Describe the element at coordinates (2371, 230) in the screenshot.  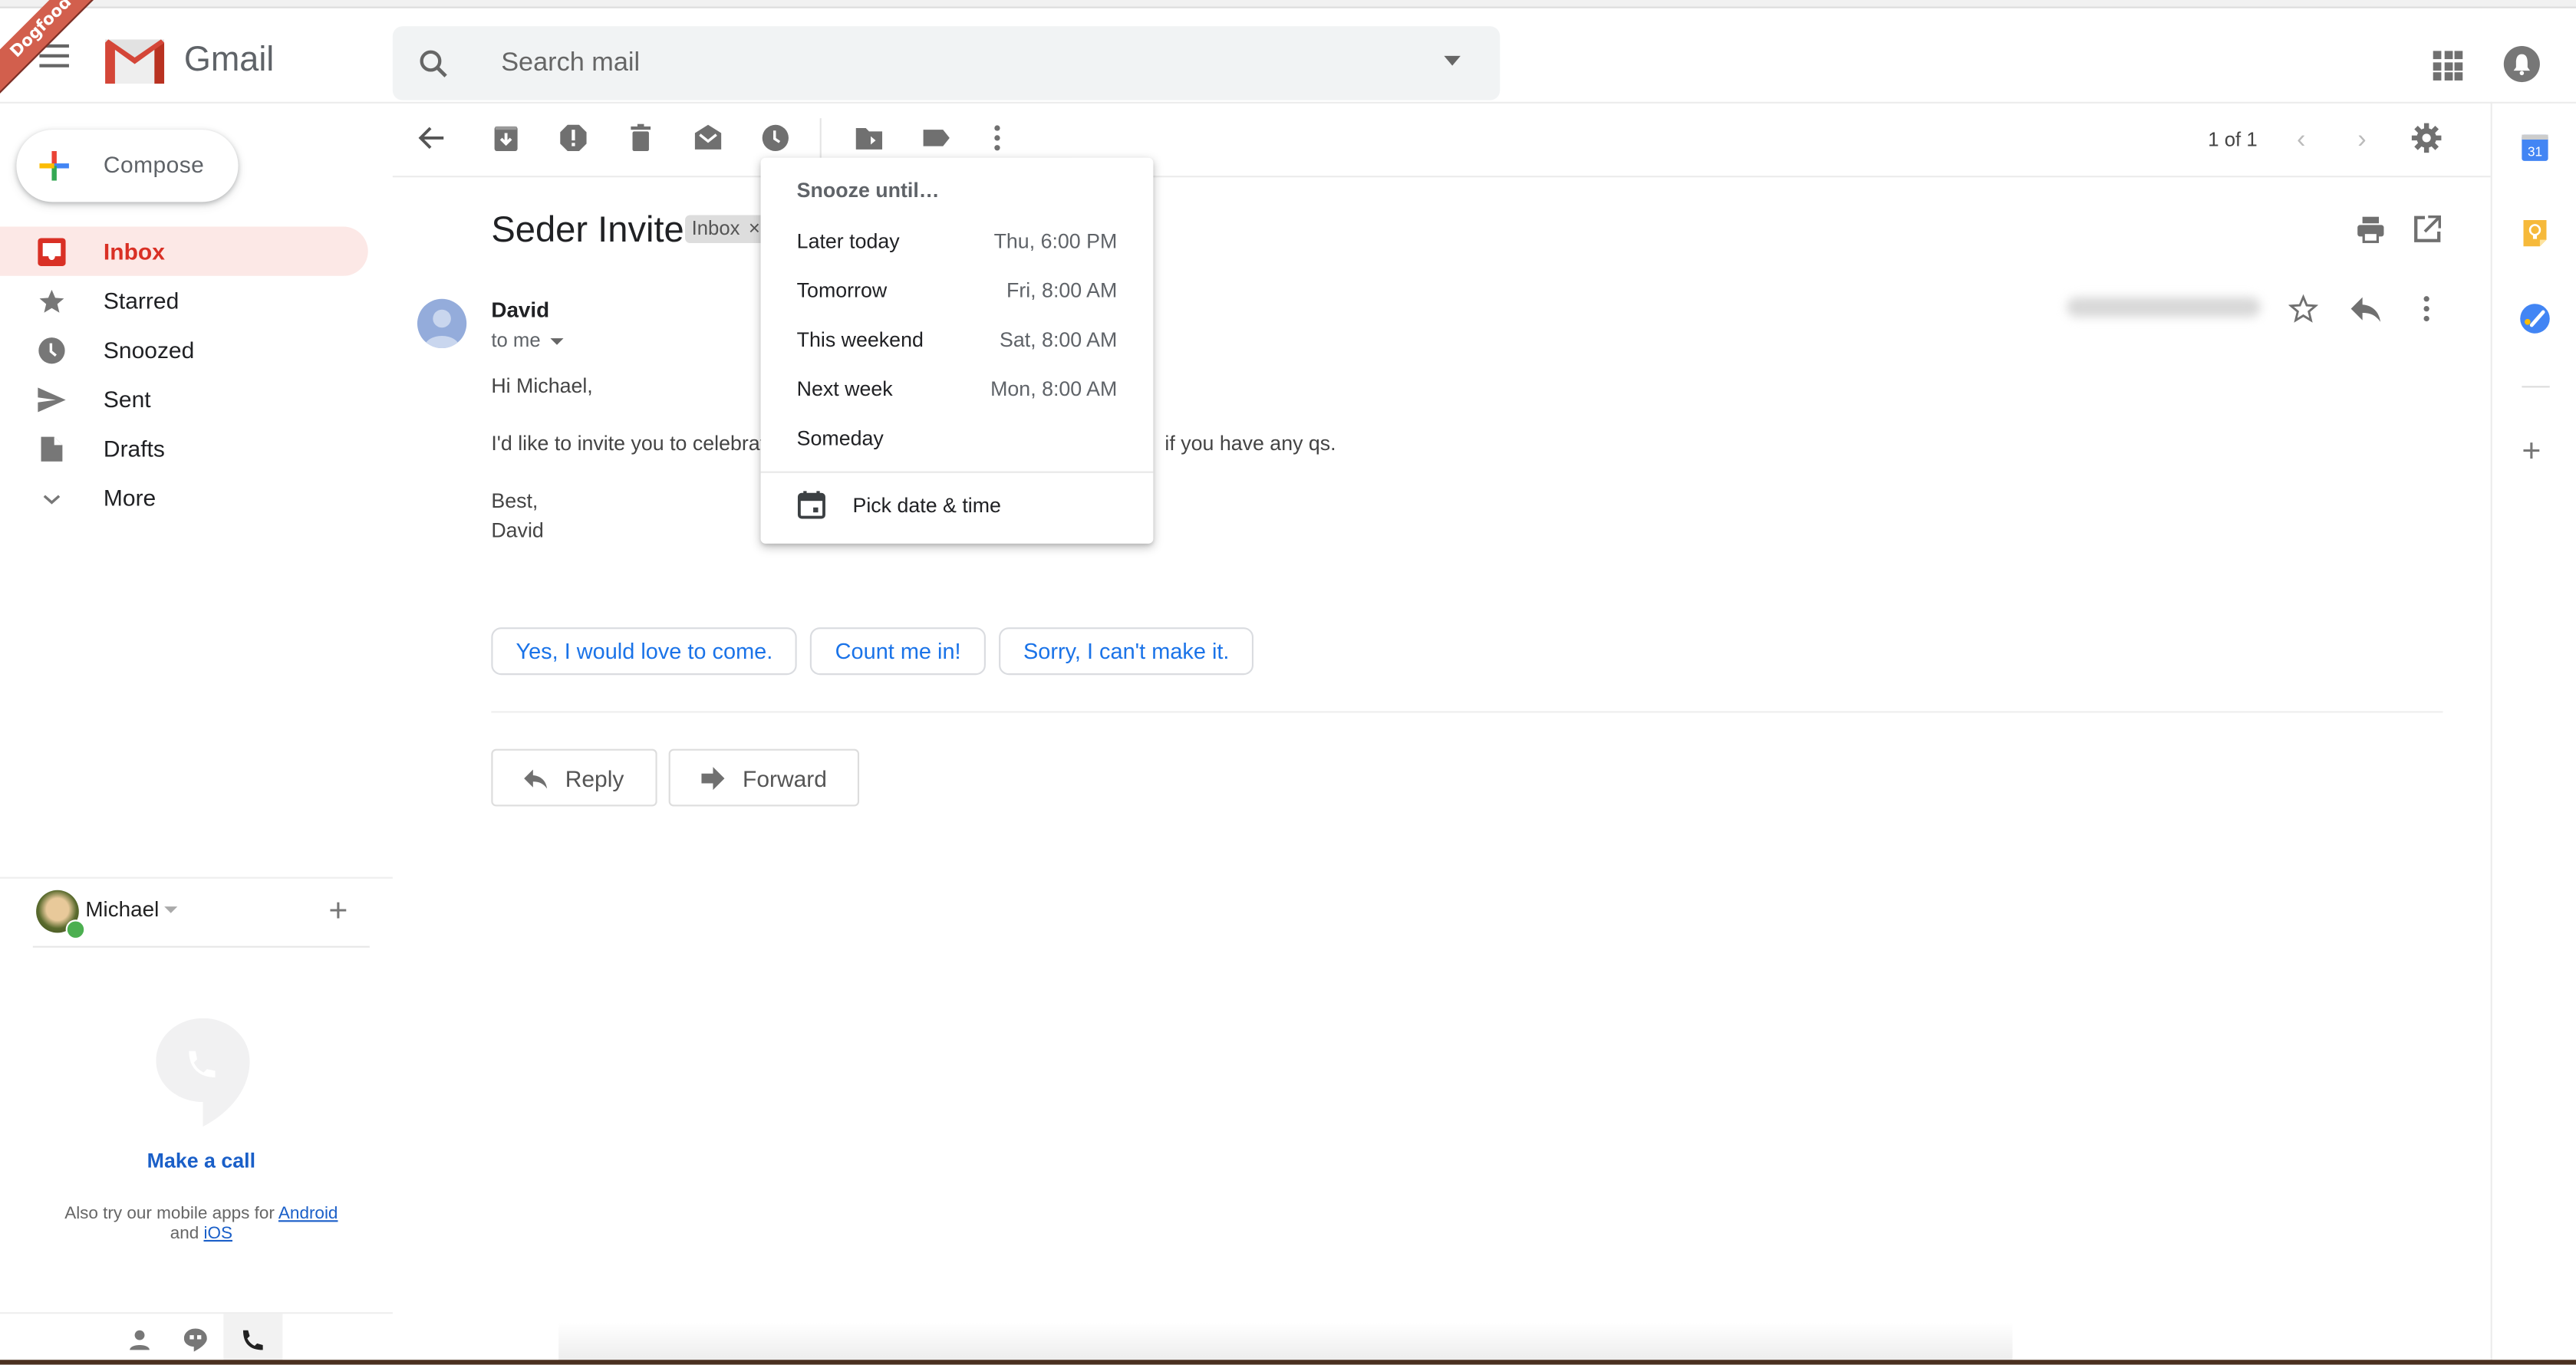
I see `print-icon` at that location.